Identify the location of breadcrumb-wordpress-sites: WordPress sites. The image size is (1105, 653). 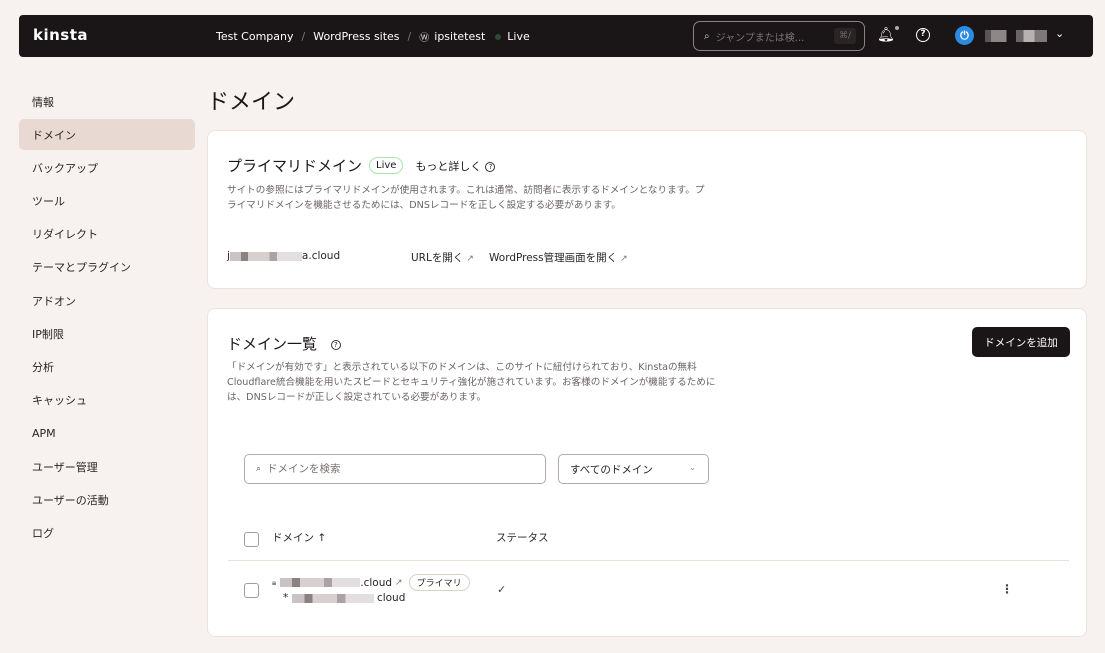
(356, 36).